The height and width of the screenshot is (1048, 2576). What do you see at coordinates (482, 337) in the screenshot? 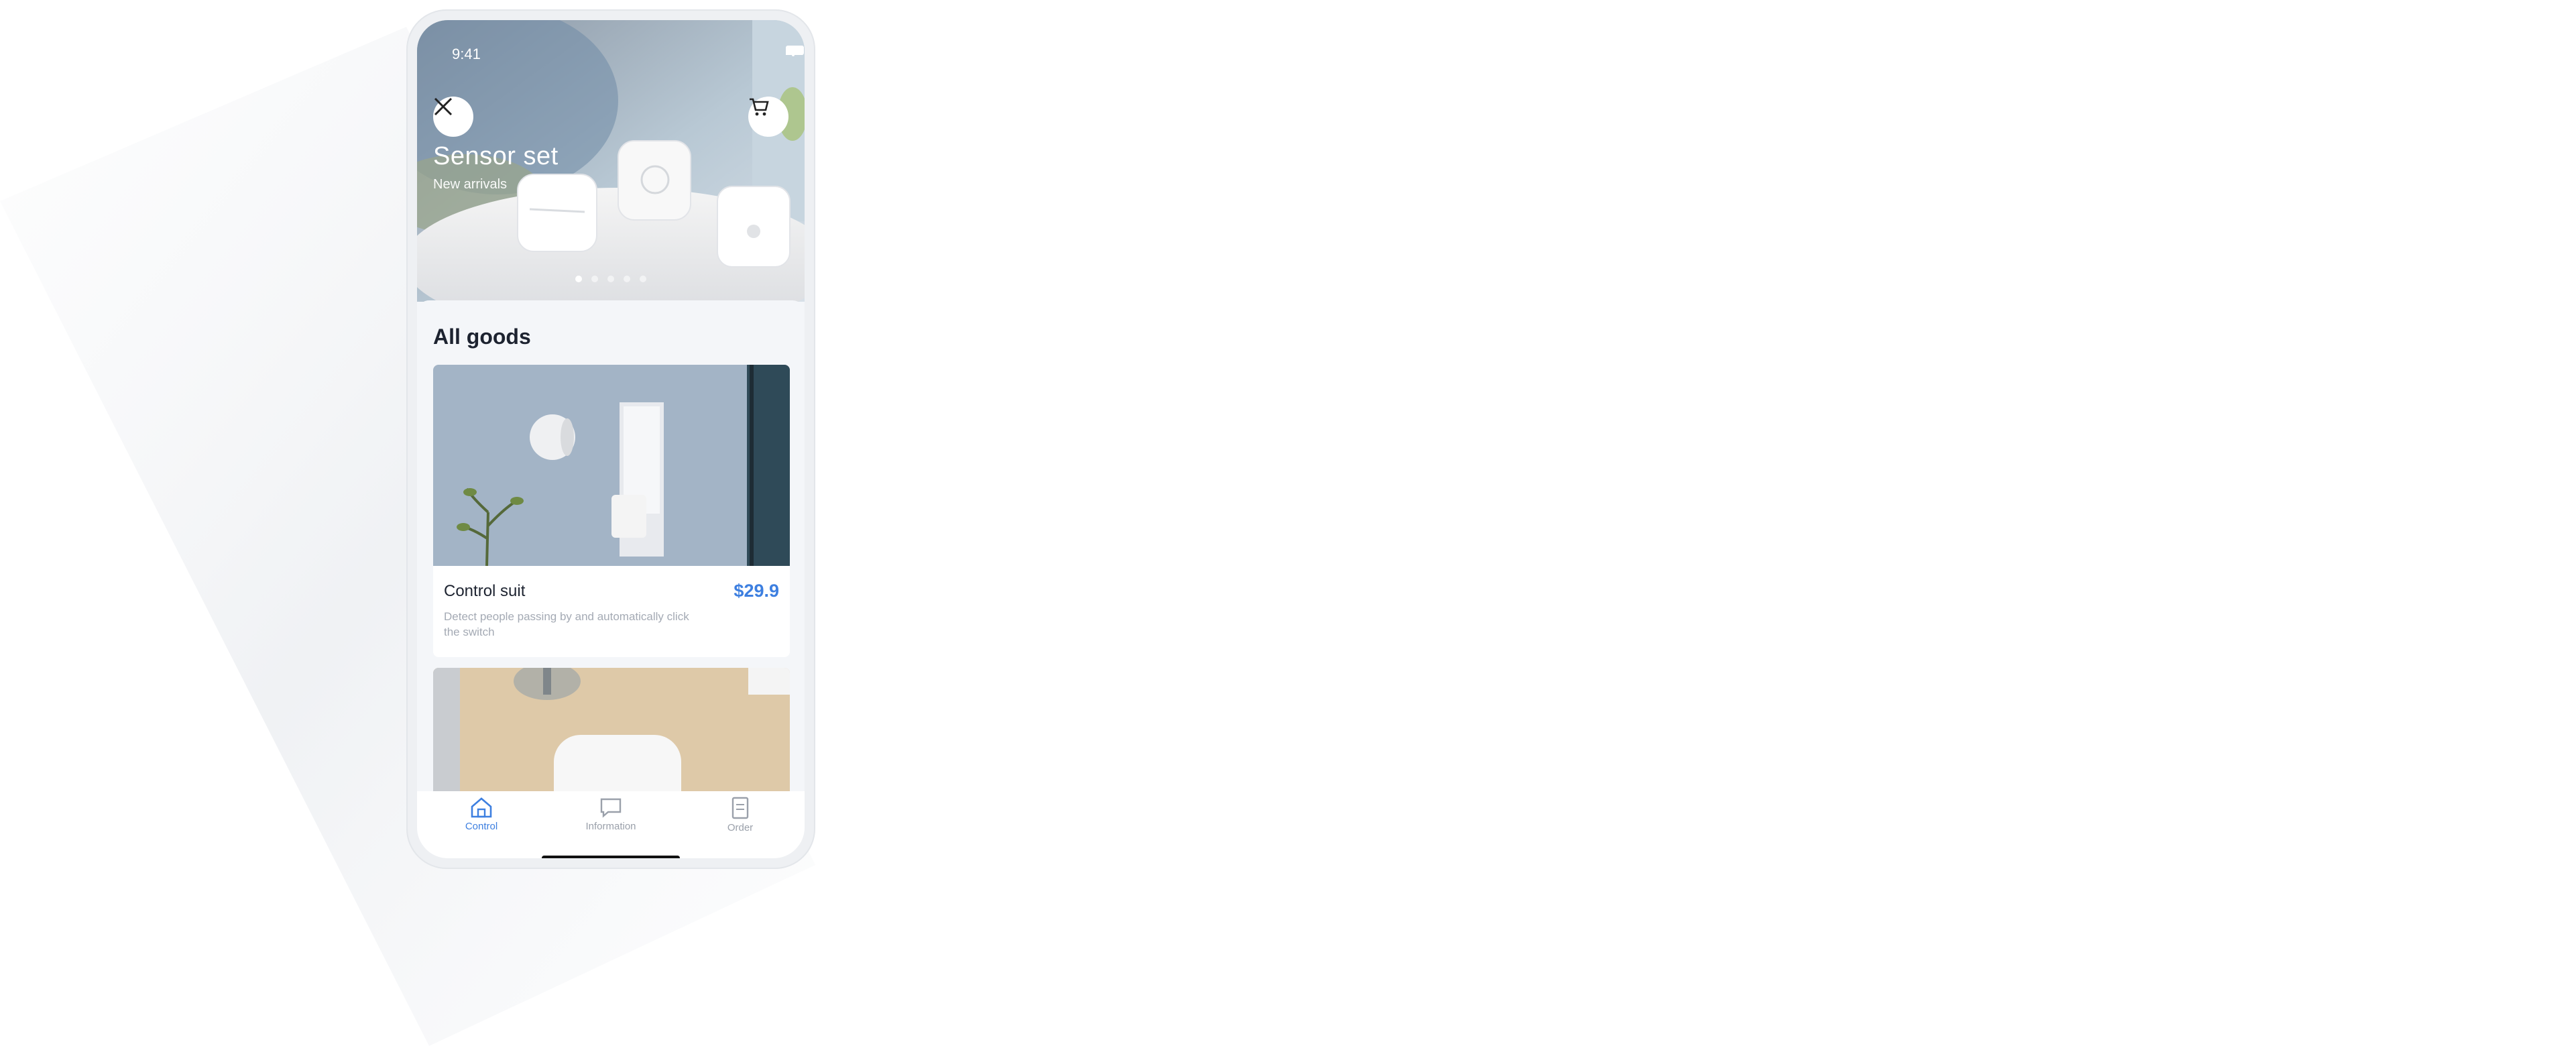
I see `section-title: All goods` at bounding box center [482, 337].